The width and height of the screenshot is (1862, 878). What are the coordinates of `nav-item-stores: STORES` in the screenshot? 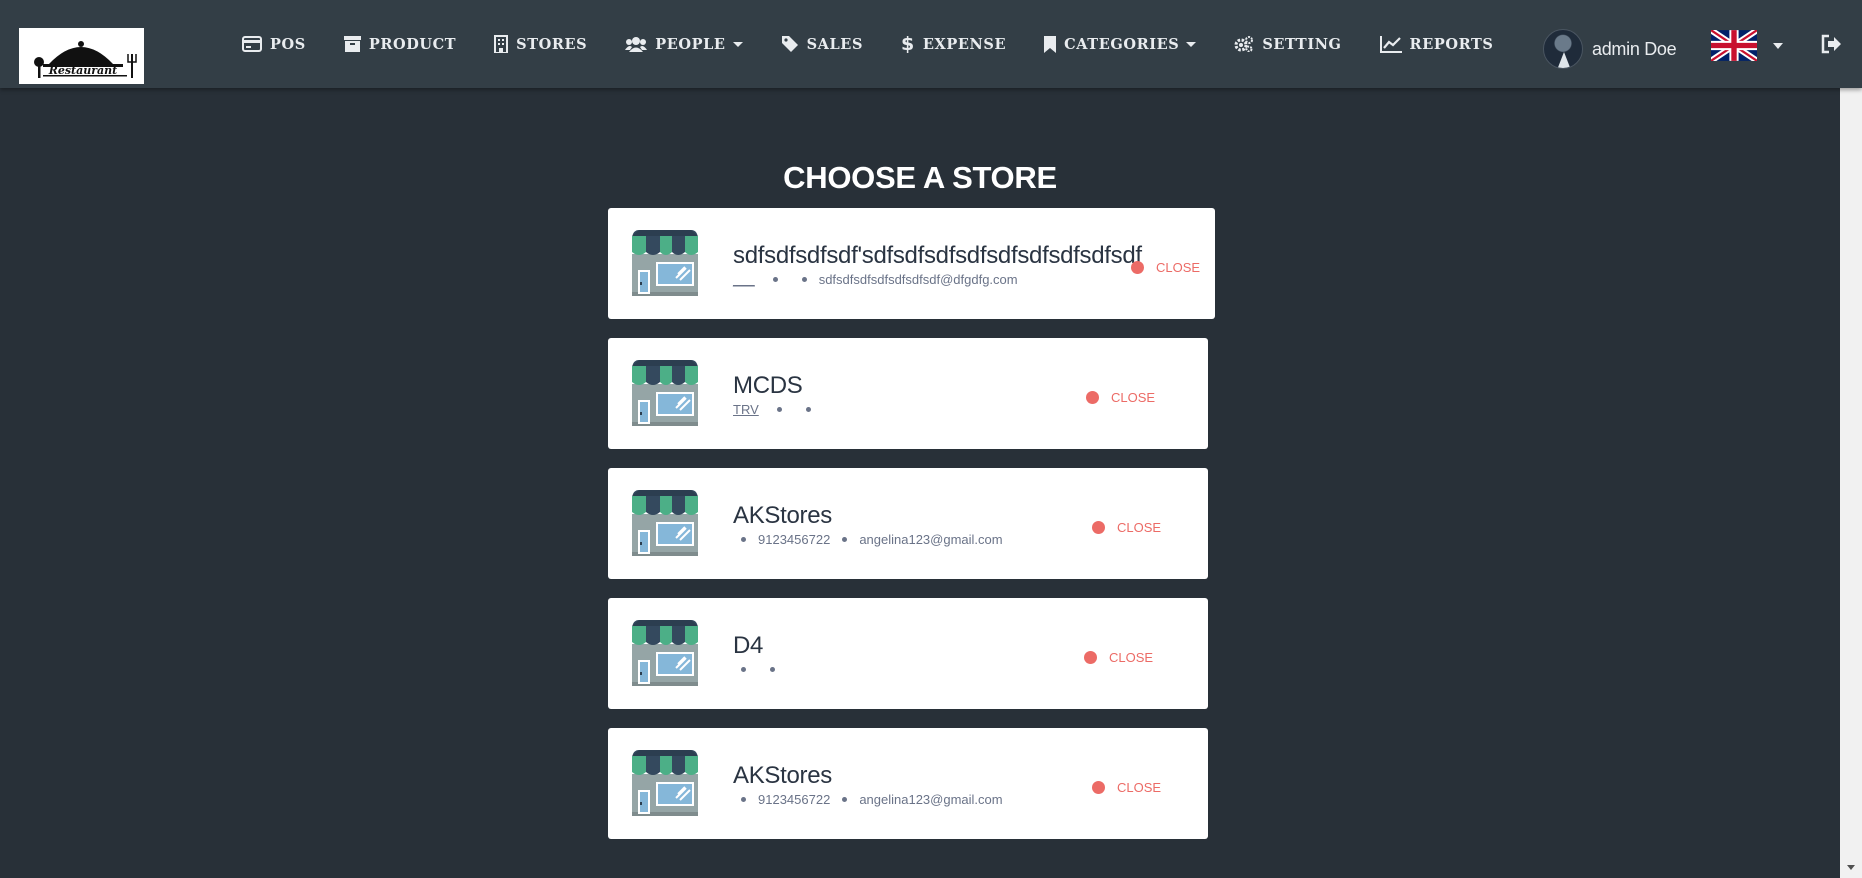 It's located at (540, 44).